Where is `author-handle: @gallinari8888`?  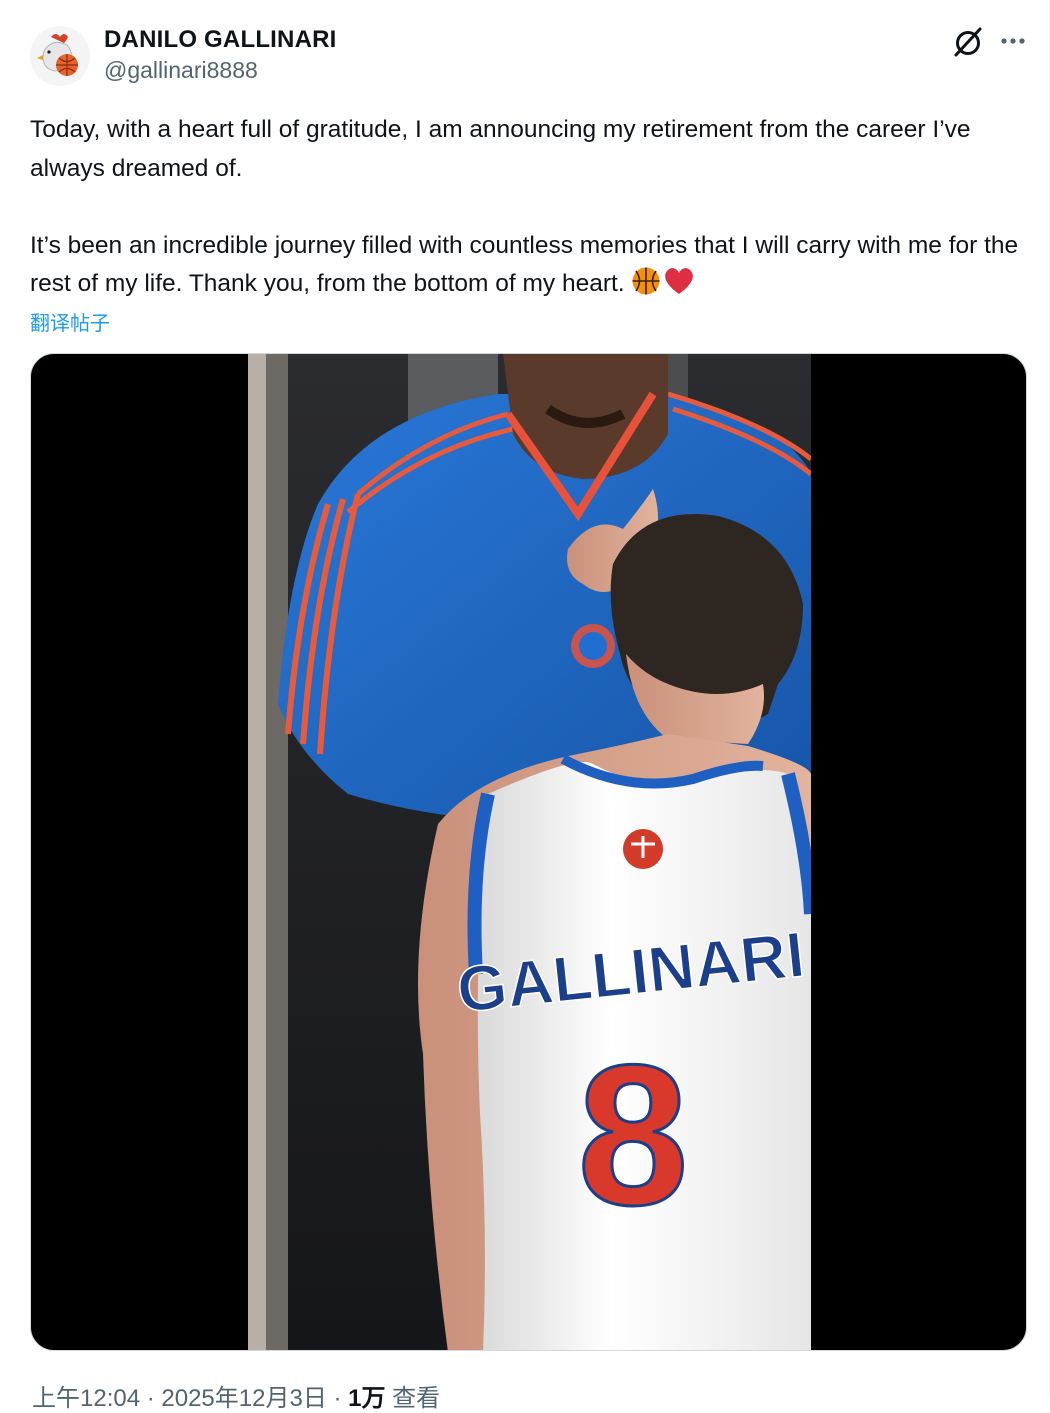 author-handle: @gallinari8888 is located at coordinates (181, 70).